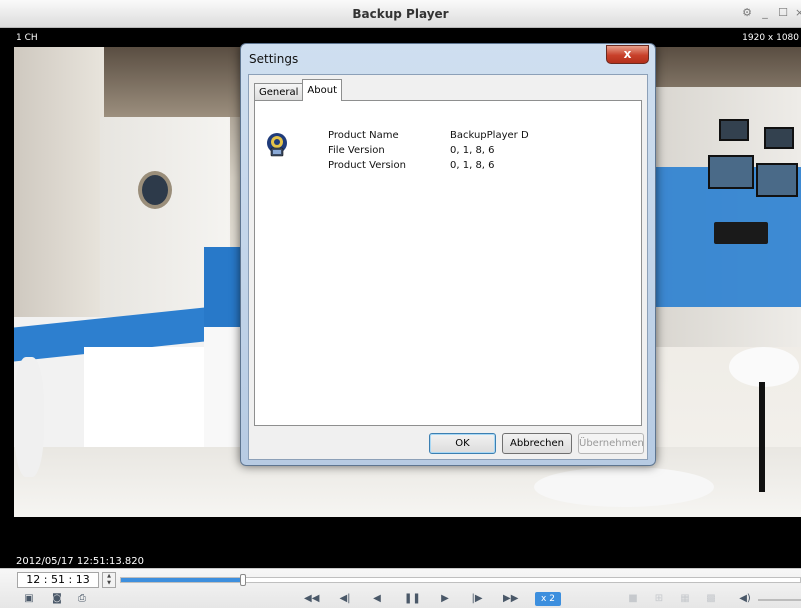  What do you see at coordinates (412, 599) in the screenshot?
I see `pause-icon: ❚❚` at bounding box center [412, 599].